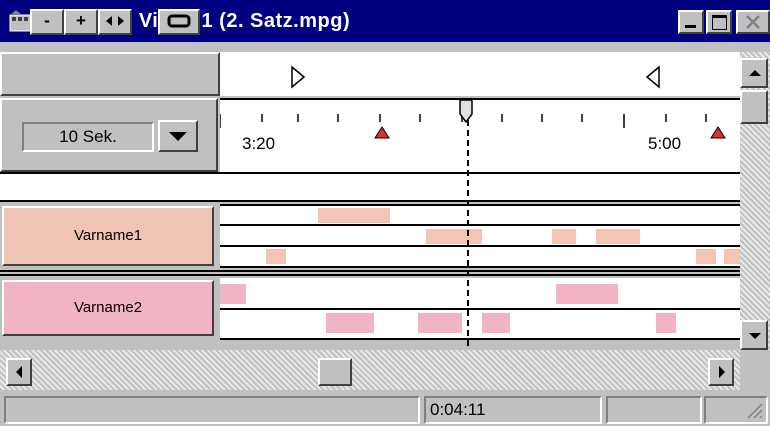  I want to click on vertical-scrollbar, so click(755, 206).